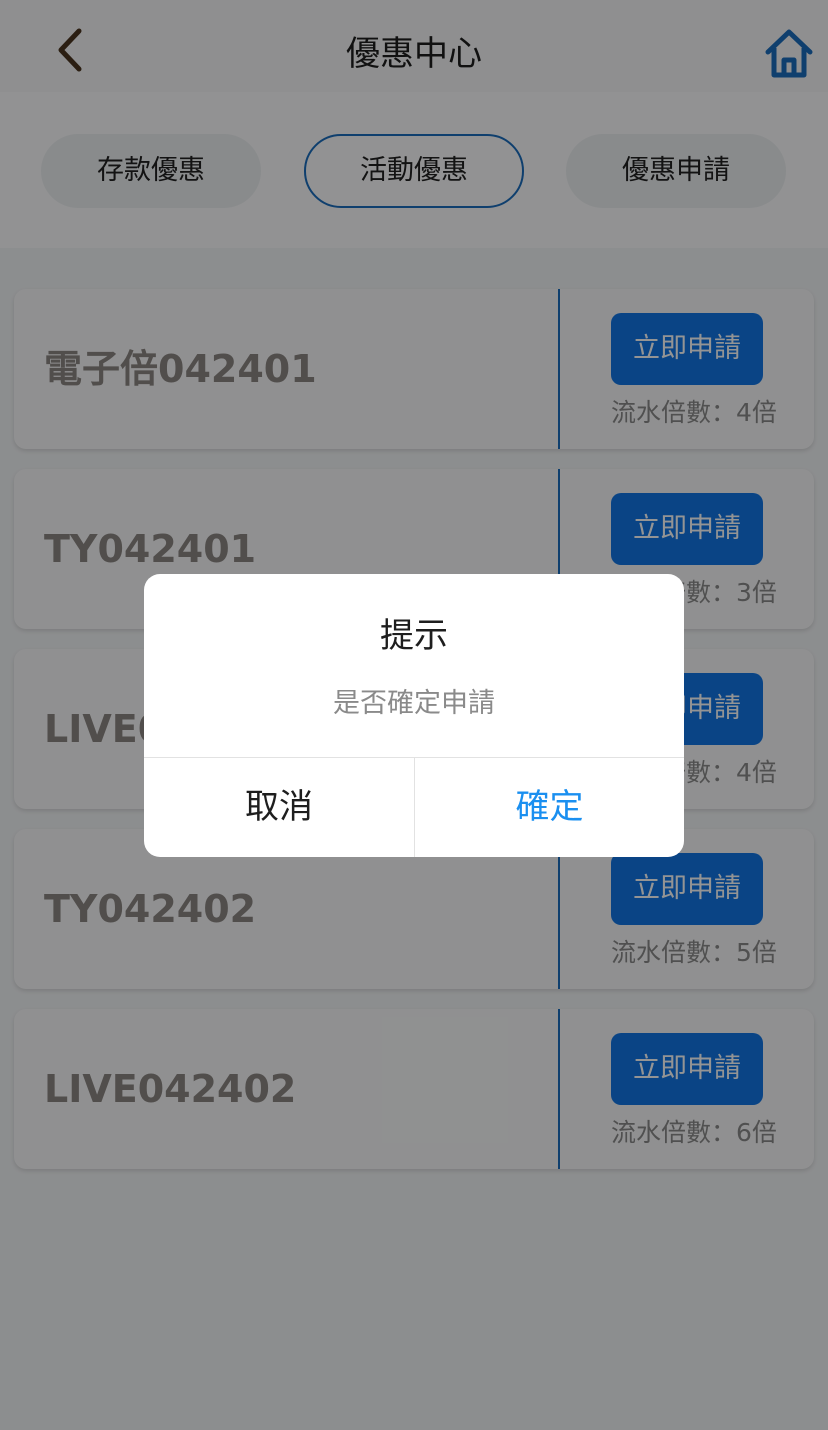  I want to click on confirm-button: 確定, so click(549, 807).